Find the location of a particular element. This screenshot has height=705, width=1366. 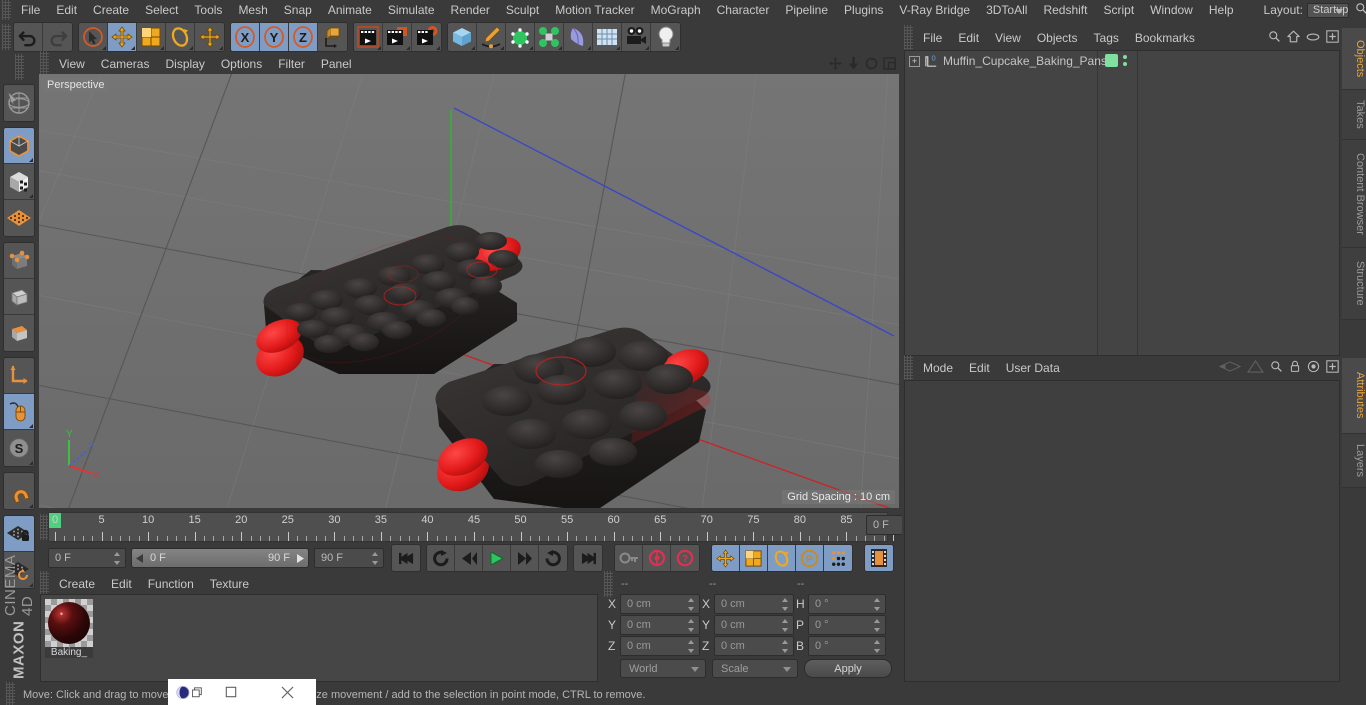

attributes-menu-mode: Mode is located at coordinates (938, 368).